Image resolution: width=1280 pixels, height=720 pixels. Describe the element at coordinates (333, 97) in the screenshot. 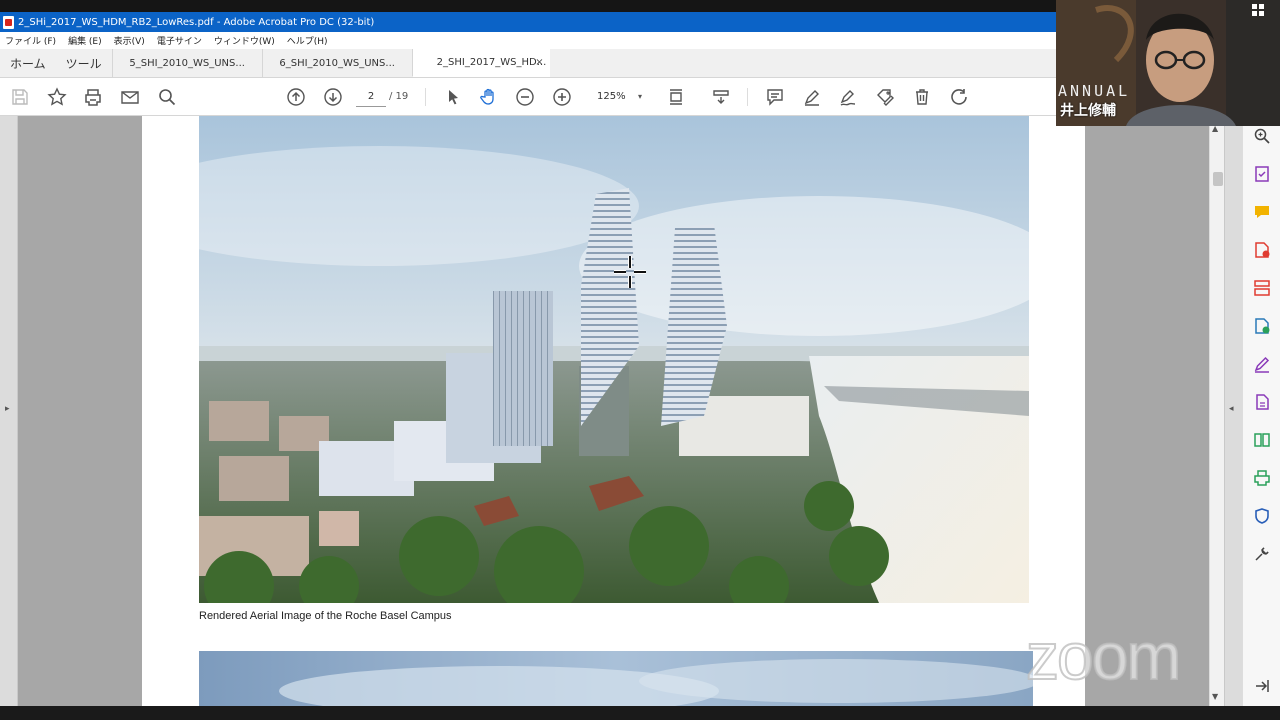

I see `next-page-icon` at that location.